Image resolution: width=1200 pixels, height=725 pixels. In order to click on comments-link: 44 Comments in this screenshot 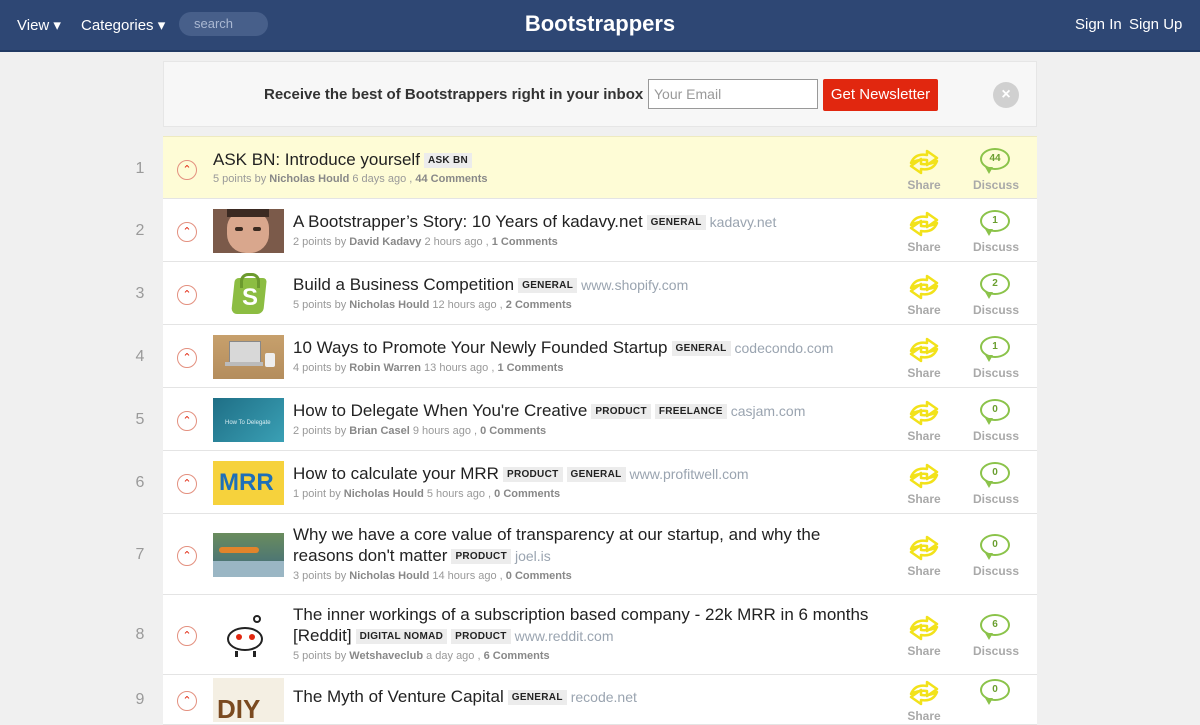, I will do `click(451, 179)`.